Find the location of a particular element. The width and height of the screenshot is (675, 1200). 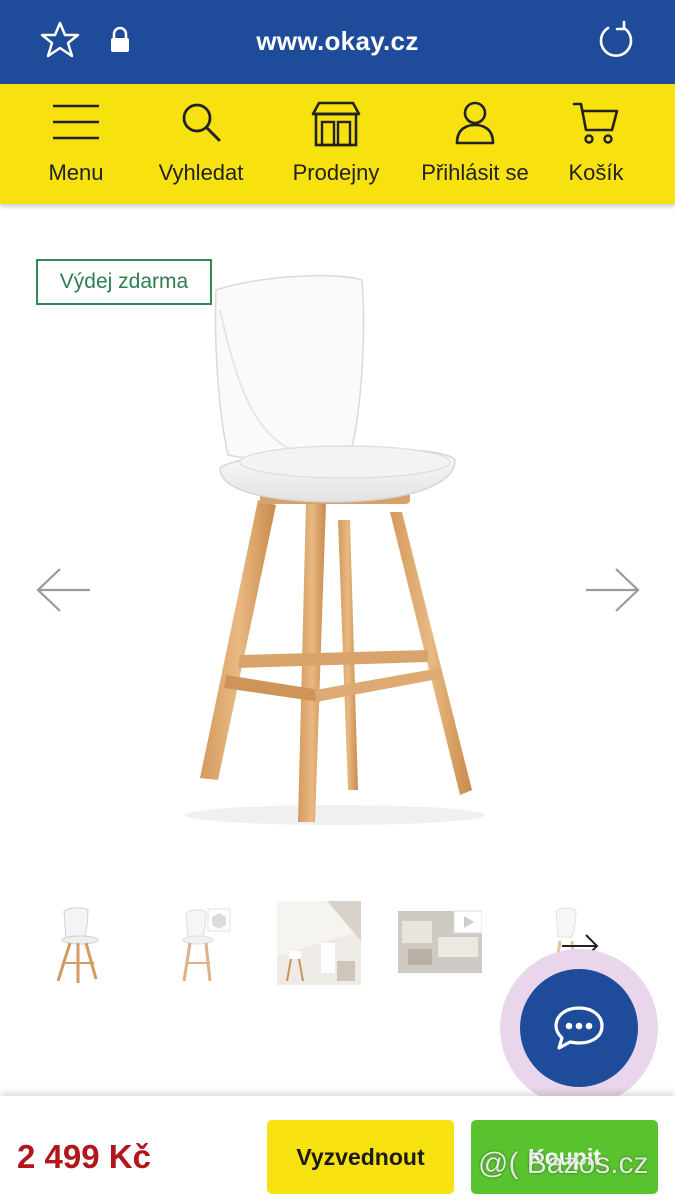

free-pickup-badge: Výdej zdarma is located at coordinates (124, 282).